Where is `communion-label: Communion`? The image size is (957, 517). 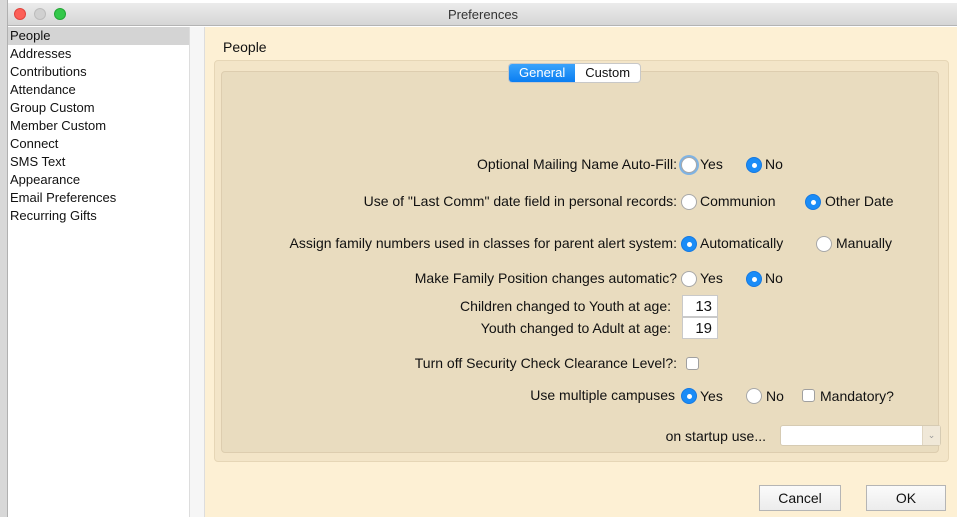 communion-label: Communion is located at coordinates (738, 201).